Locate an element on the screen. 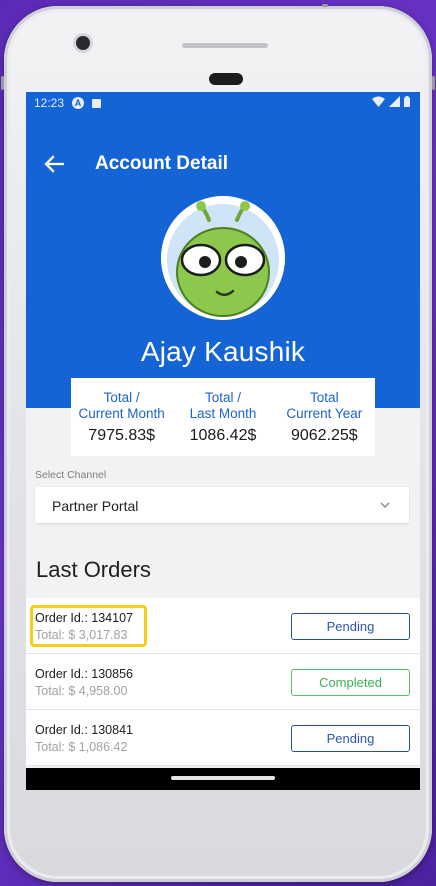 The width and height of the screenshot is (436, 886). a-badge-icon: A is located at coordinates (78, 103).